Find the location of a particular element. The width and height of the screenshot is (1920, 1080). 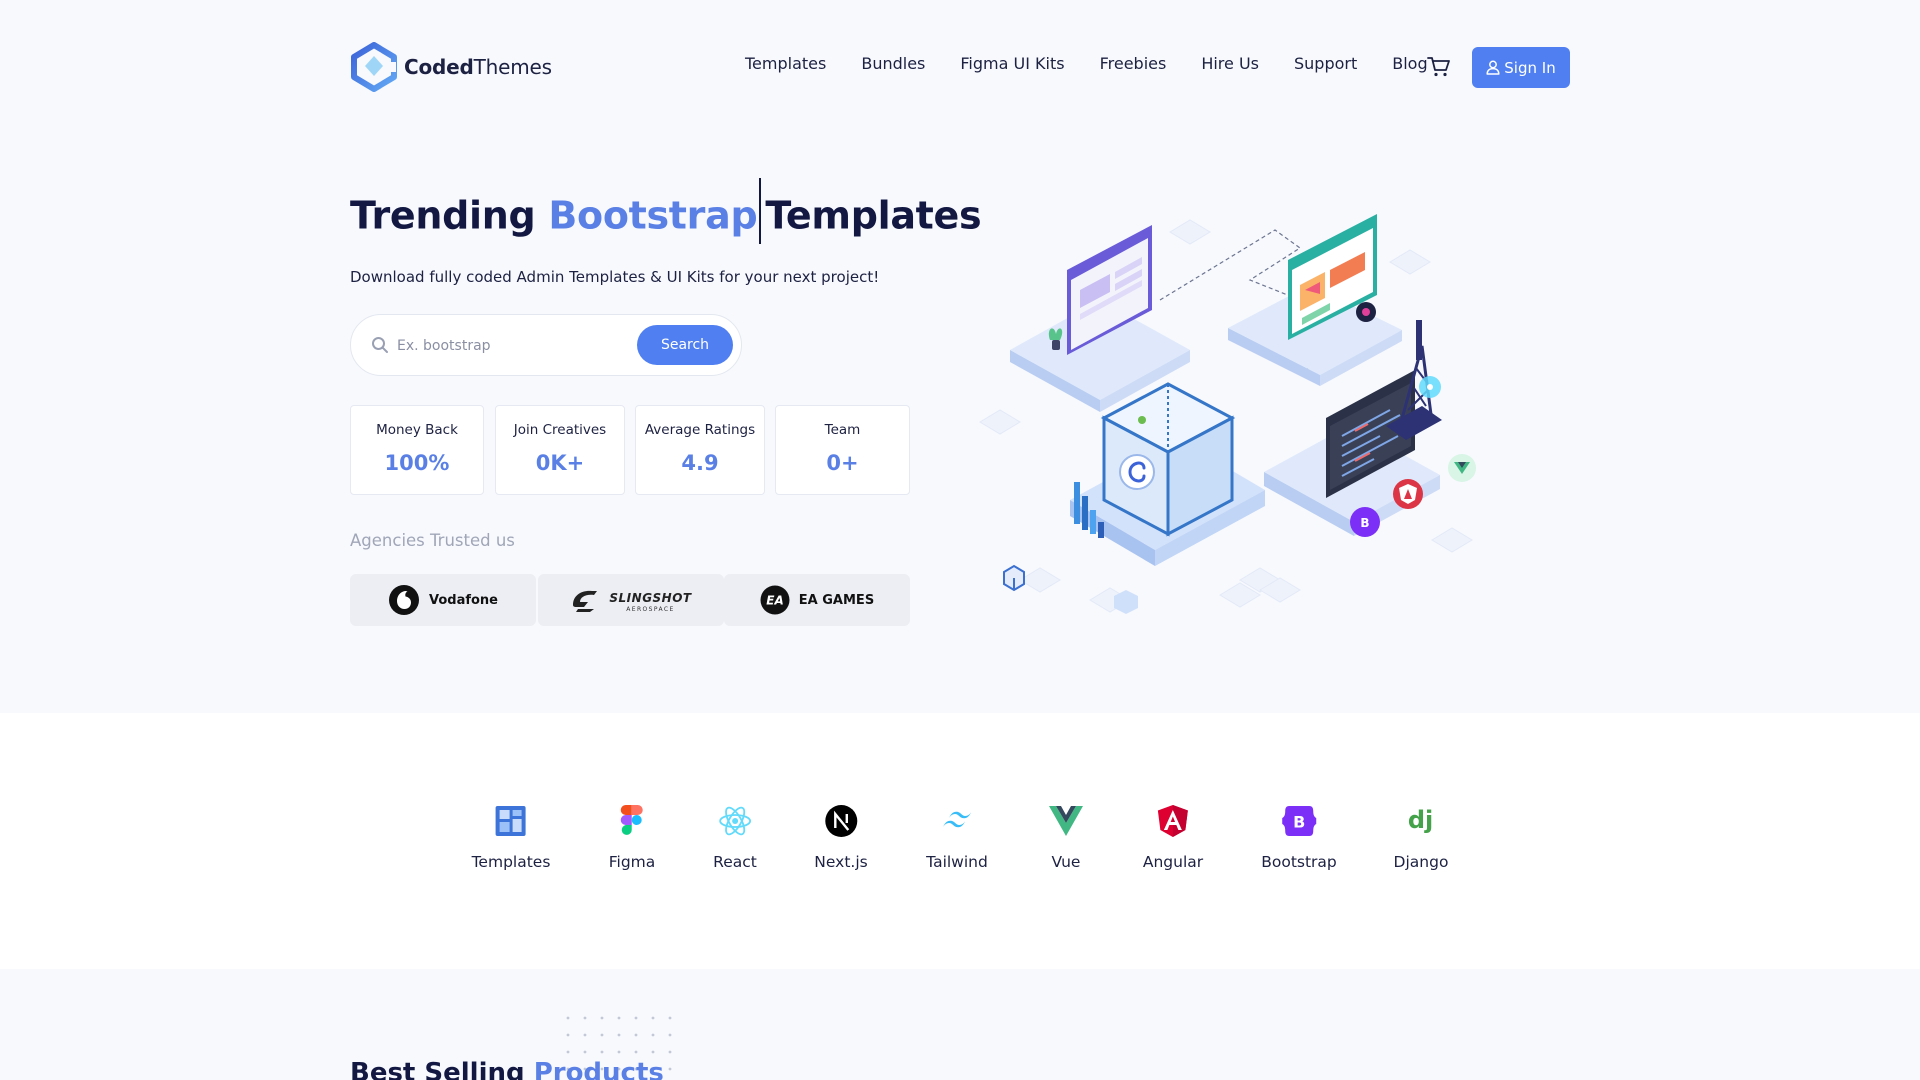

ea-logo-icon: EA is located at coordinates (775, 600).